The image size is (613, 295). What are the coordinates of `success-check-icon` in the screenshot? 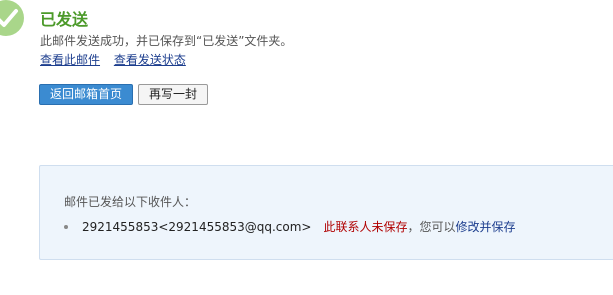 It's located at (12, 18).